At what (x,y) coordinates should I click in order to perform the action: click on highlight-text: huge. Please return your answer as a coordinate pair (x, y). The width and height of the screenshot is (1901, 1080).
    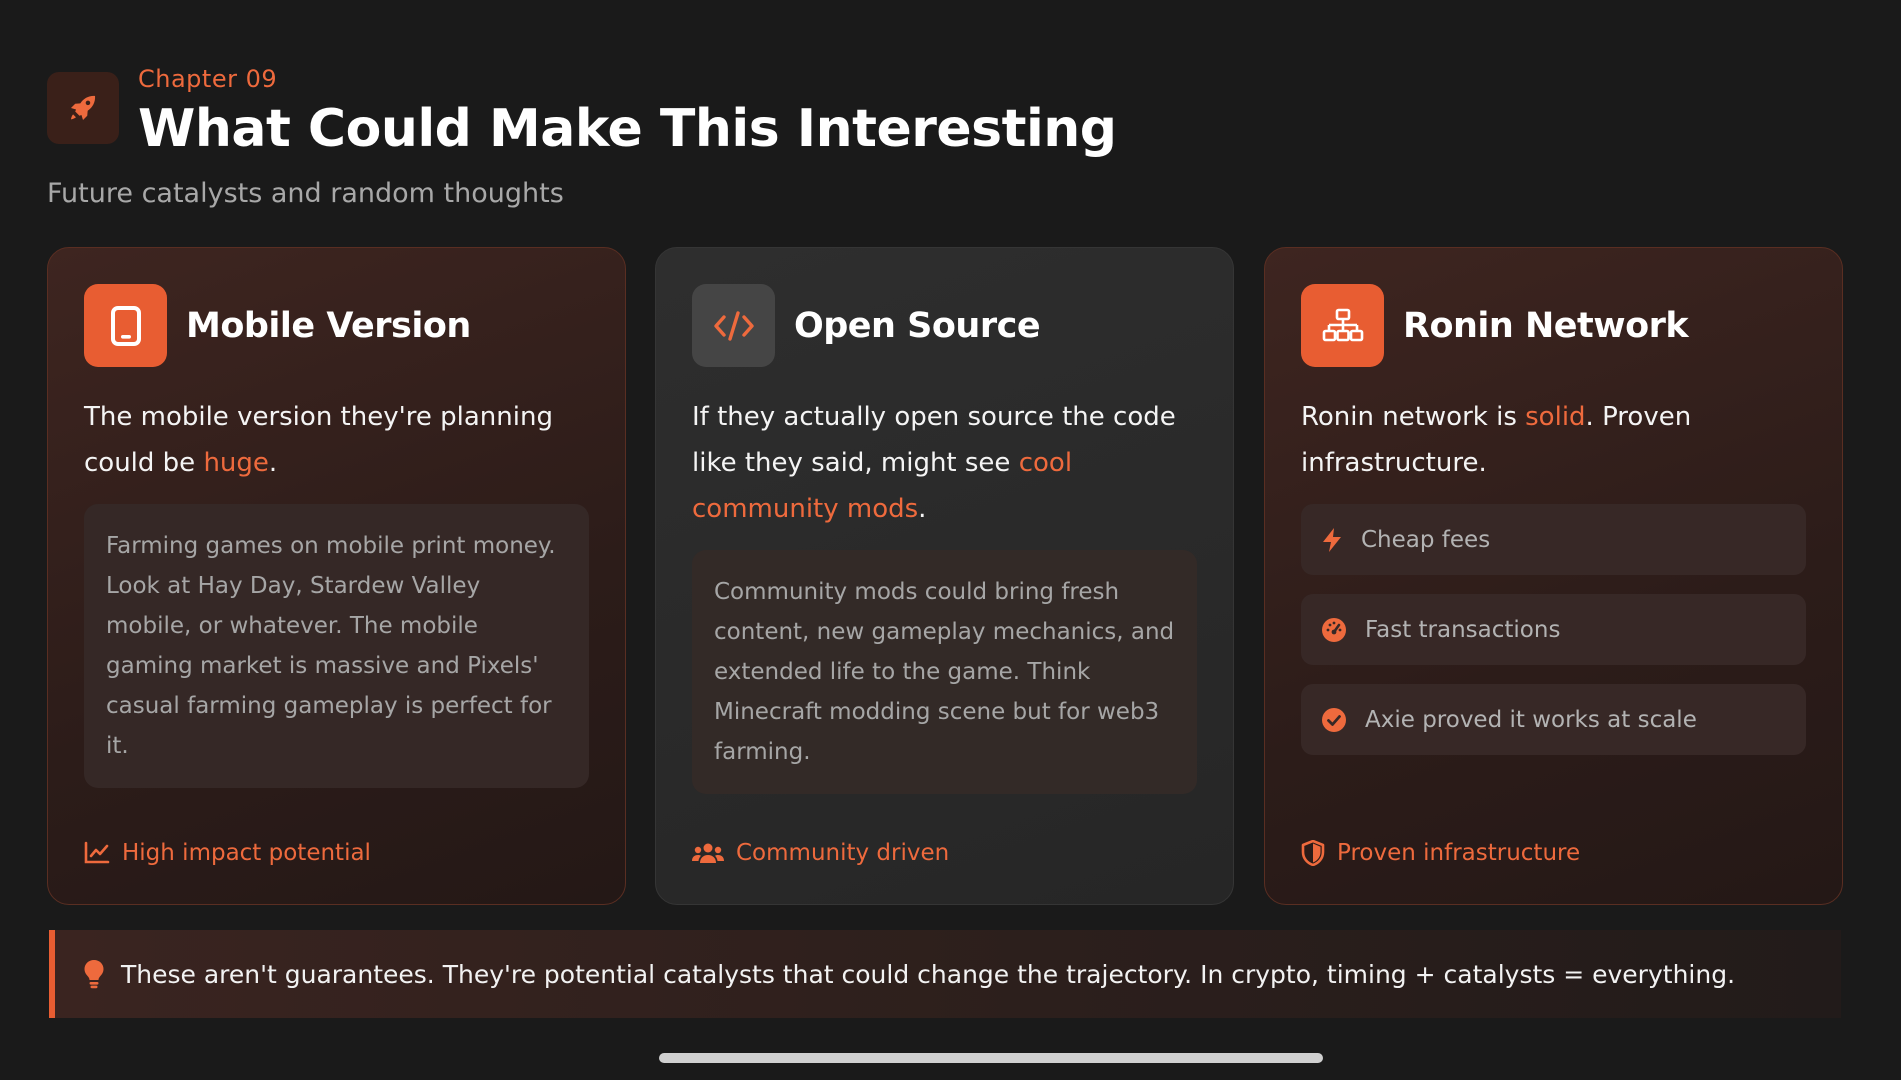
    Looking at the image, I should click on (236, 463).